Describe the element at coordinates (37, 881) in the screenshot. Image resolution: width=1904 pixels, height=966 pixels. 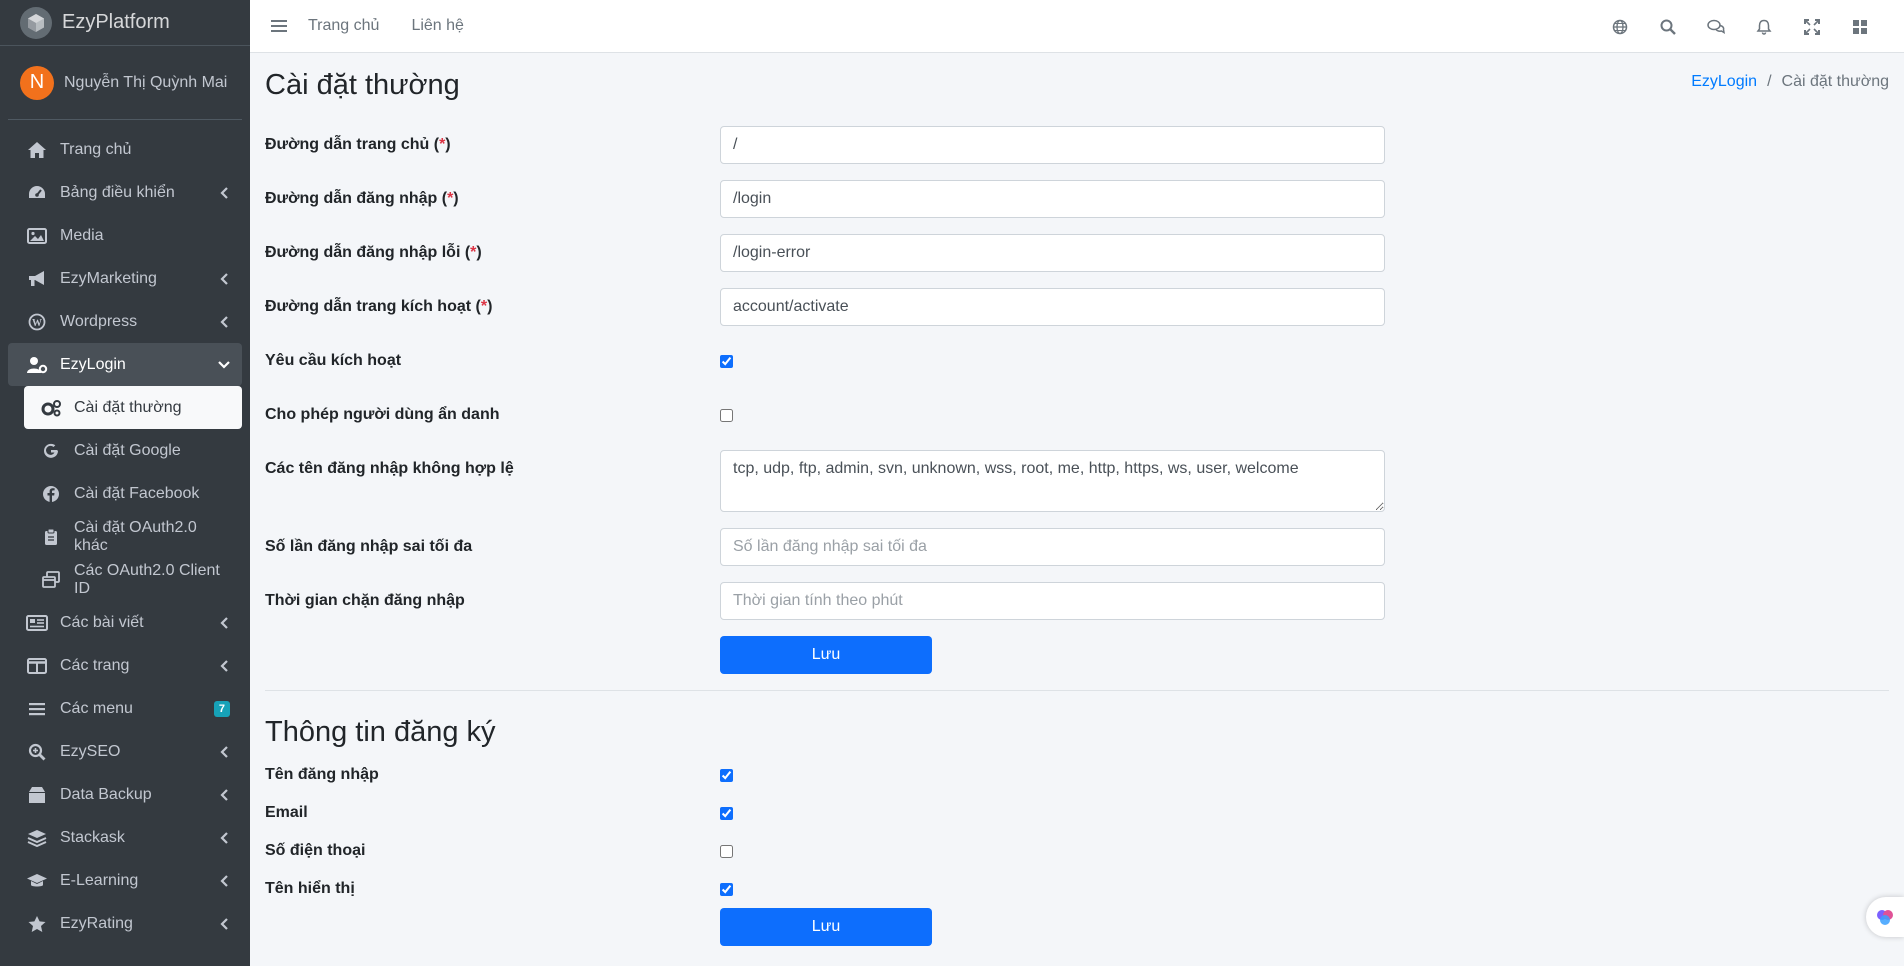
I see `graduation-cap-icon` at that location.